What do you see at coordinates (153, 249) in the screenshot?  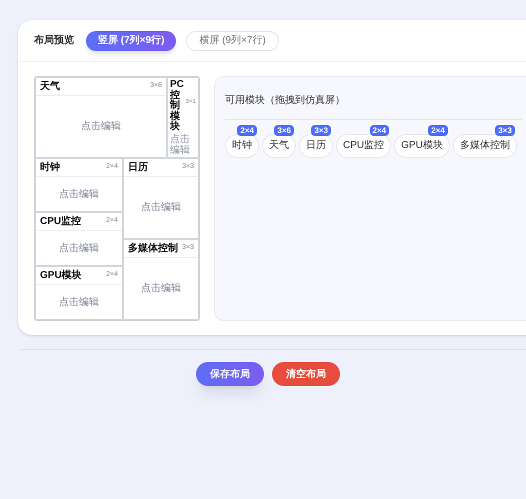 I see `module-title: 多媒体控制` at bounding box center [153, 249].